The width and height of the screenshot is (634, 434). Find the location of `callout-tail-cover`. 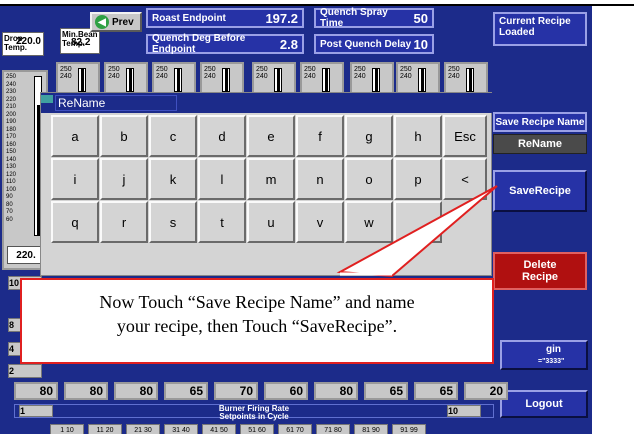

callout-tail-cover is located at coordinates (366, 274).